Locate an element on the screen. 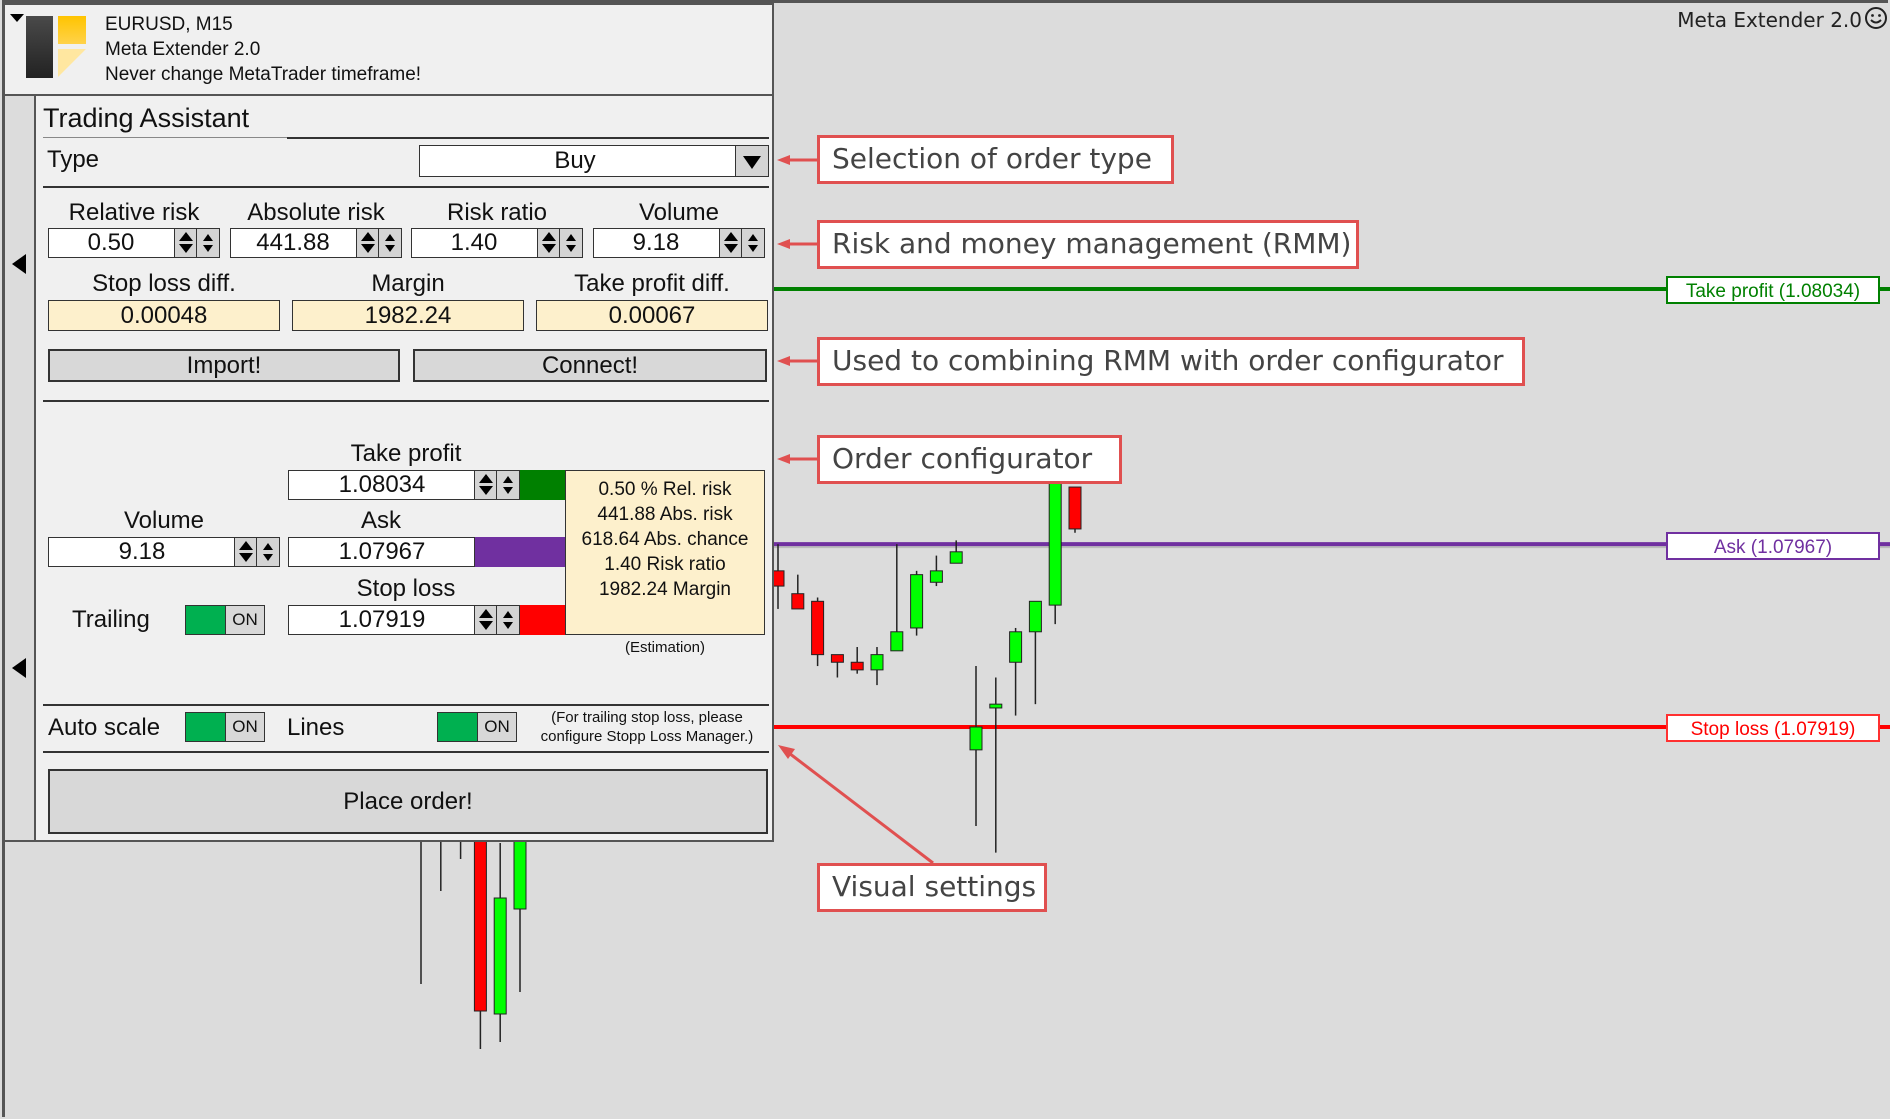 Image resolution: width=1890 pixels, height=1119 pixels. ask-input: 1.07967 is located at coordinates (381, 552).